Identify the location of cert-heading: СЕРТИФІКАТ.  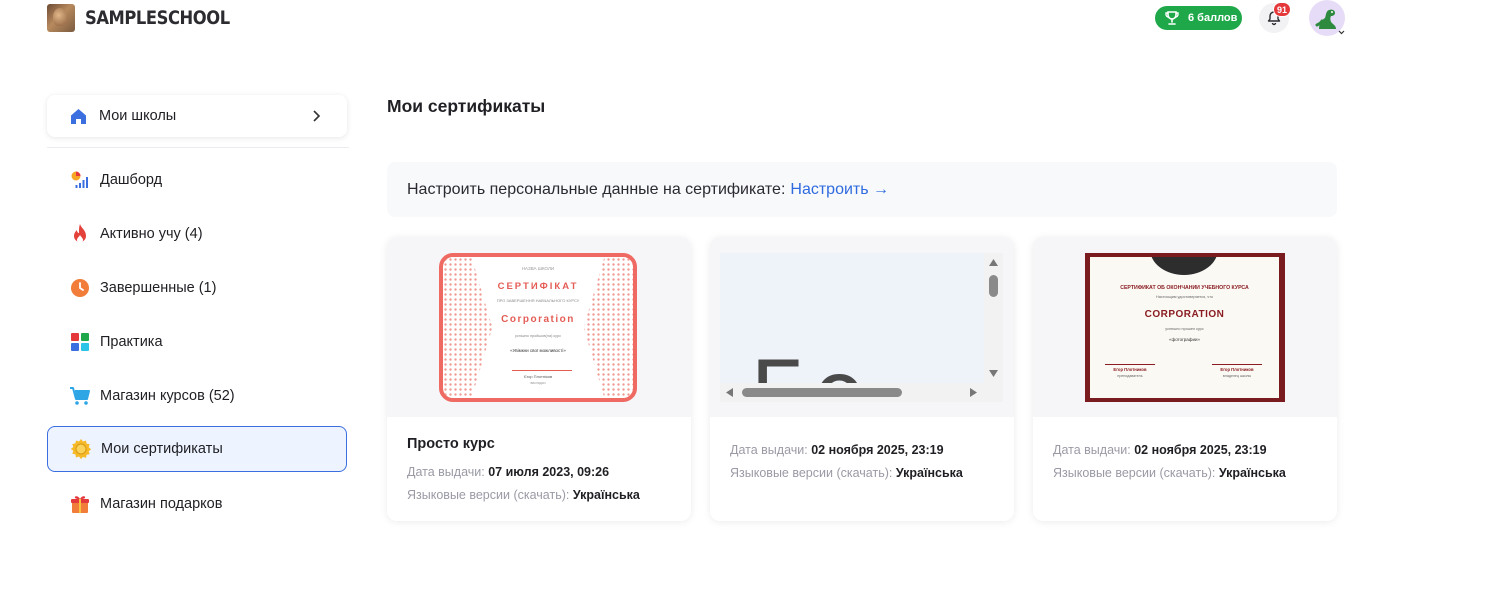
(538, 286).